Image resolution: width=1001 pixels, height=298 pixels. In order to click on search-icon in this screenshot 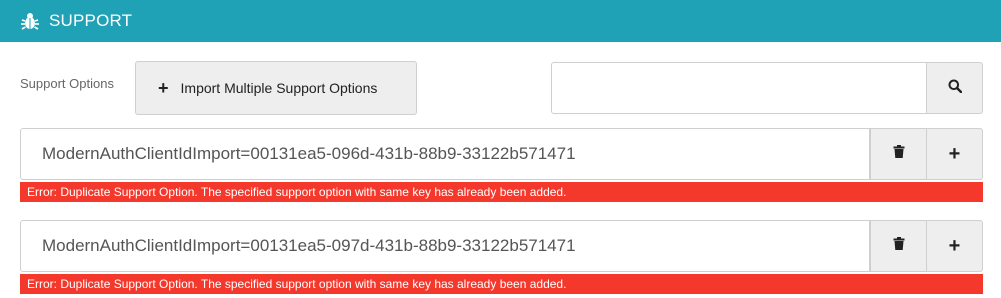, I will do `click(955, 88)`.